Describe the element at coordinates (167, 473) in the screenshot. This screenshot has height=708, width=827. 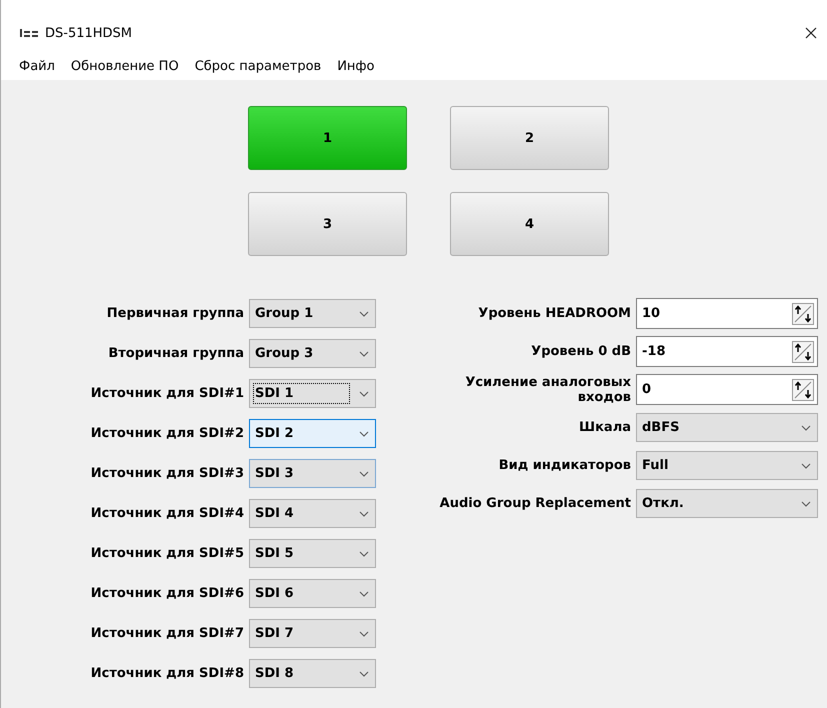
I see `field-label: Источник для SDI#3` at that location.